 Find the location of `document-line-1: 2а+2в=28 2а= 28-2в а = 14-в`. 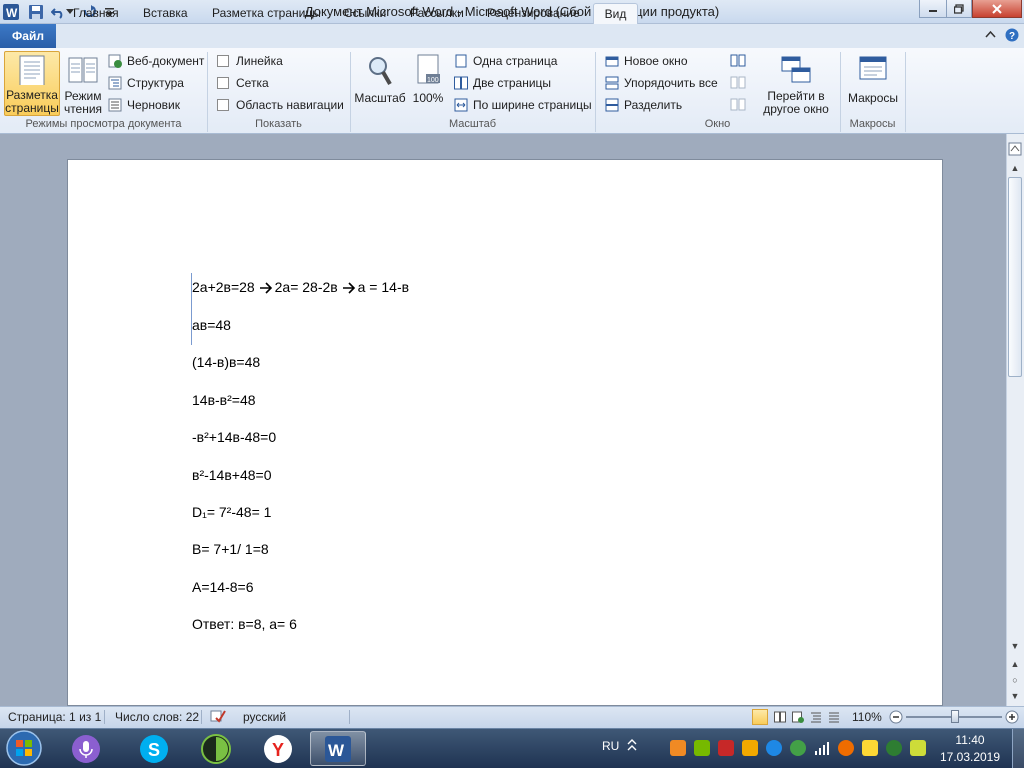

document-line-1: 2а+2в=28 2а= 28-2в а = 14-в is located at coordinates (300, 287).